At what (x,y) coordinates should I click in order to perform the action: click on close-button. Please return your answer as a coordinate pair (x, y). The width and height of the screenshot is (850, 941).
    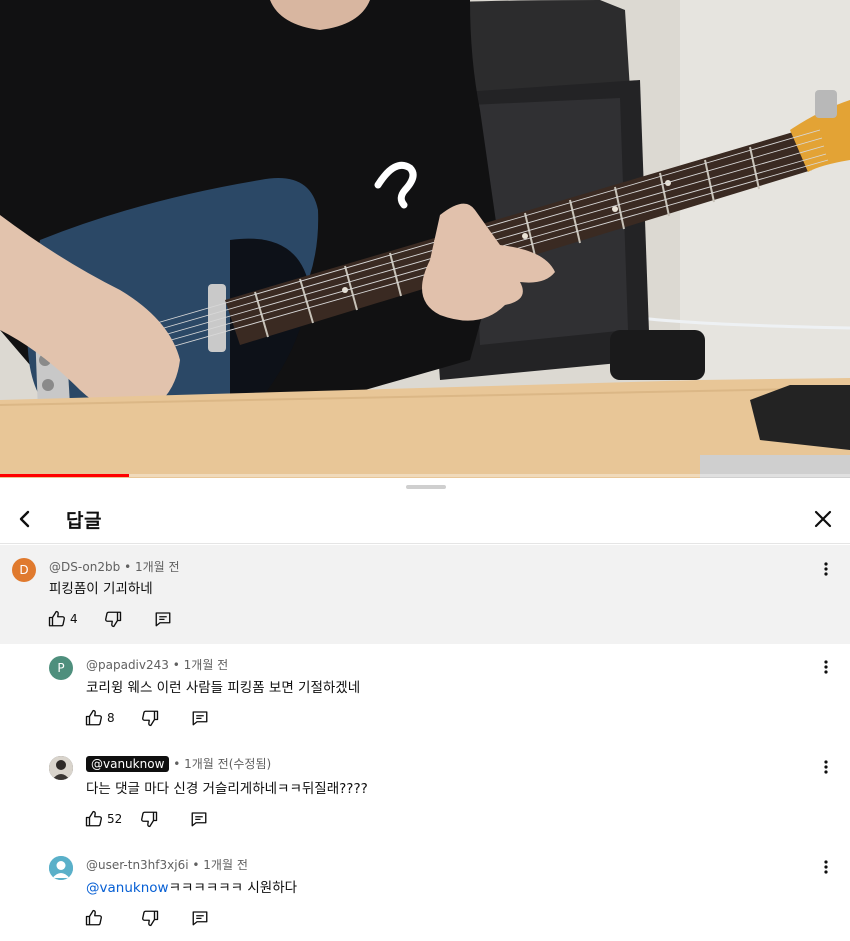
    Looking at the image, I should click on (823, 519).